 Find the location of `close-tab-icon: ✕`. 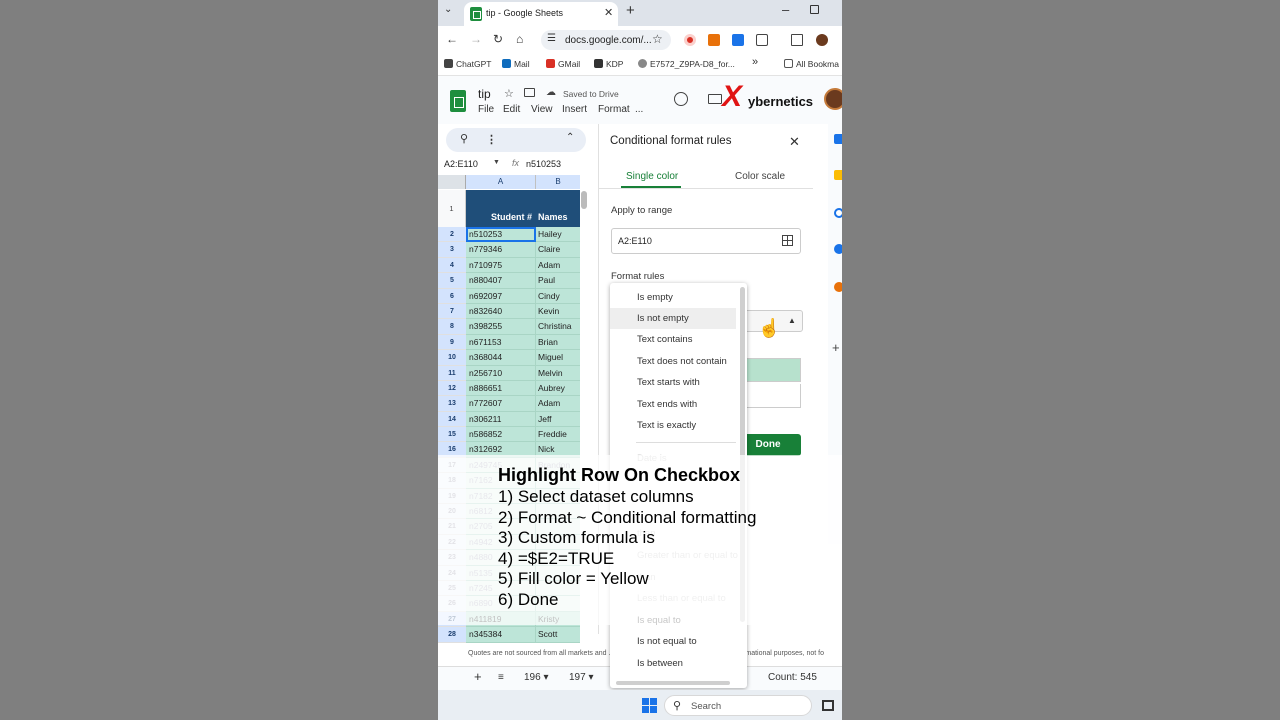

close-tab-icon: ✕ is located at coordinates (608, 12).